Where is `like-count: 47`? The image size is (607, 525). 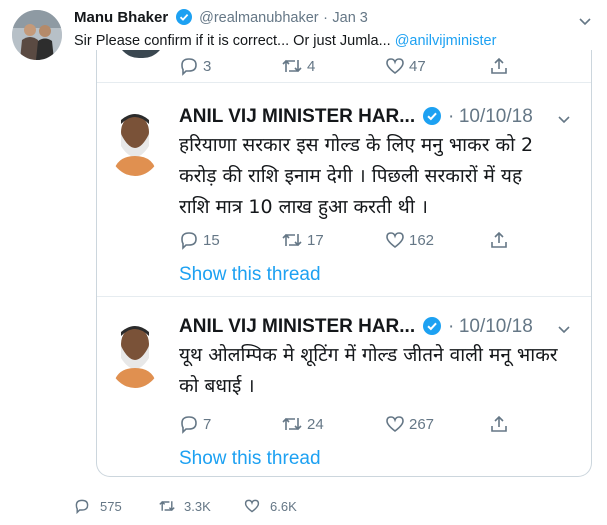 like-count: 47 is located at coordinates (417, 66).